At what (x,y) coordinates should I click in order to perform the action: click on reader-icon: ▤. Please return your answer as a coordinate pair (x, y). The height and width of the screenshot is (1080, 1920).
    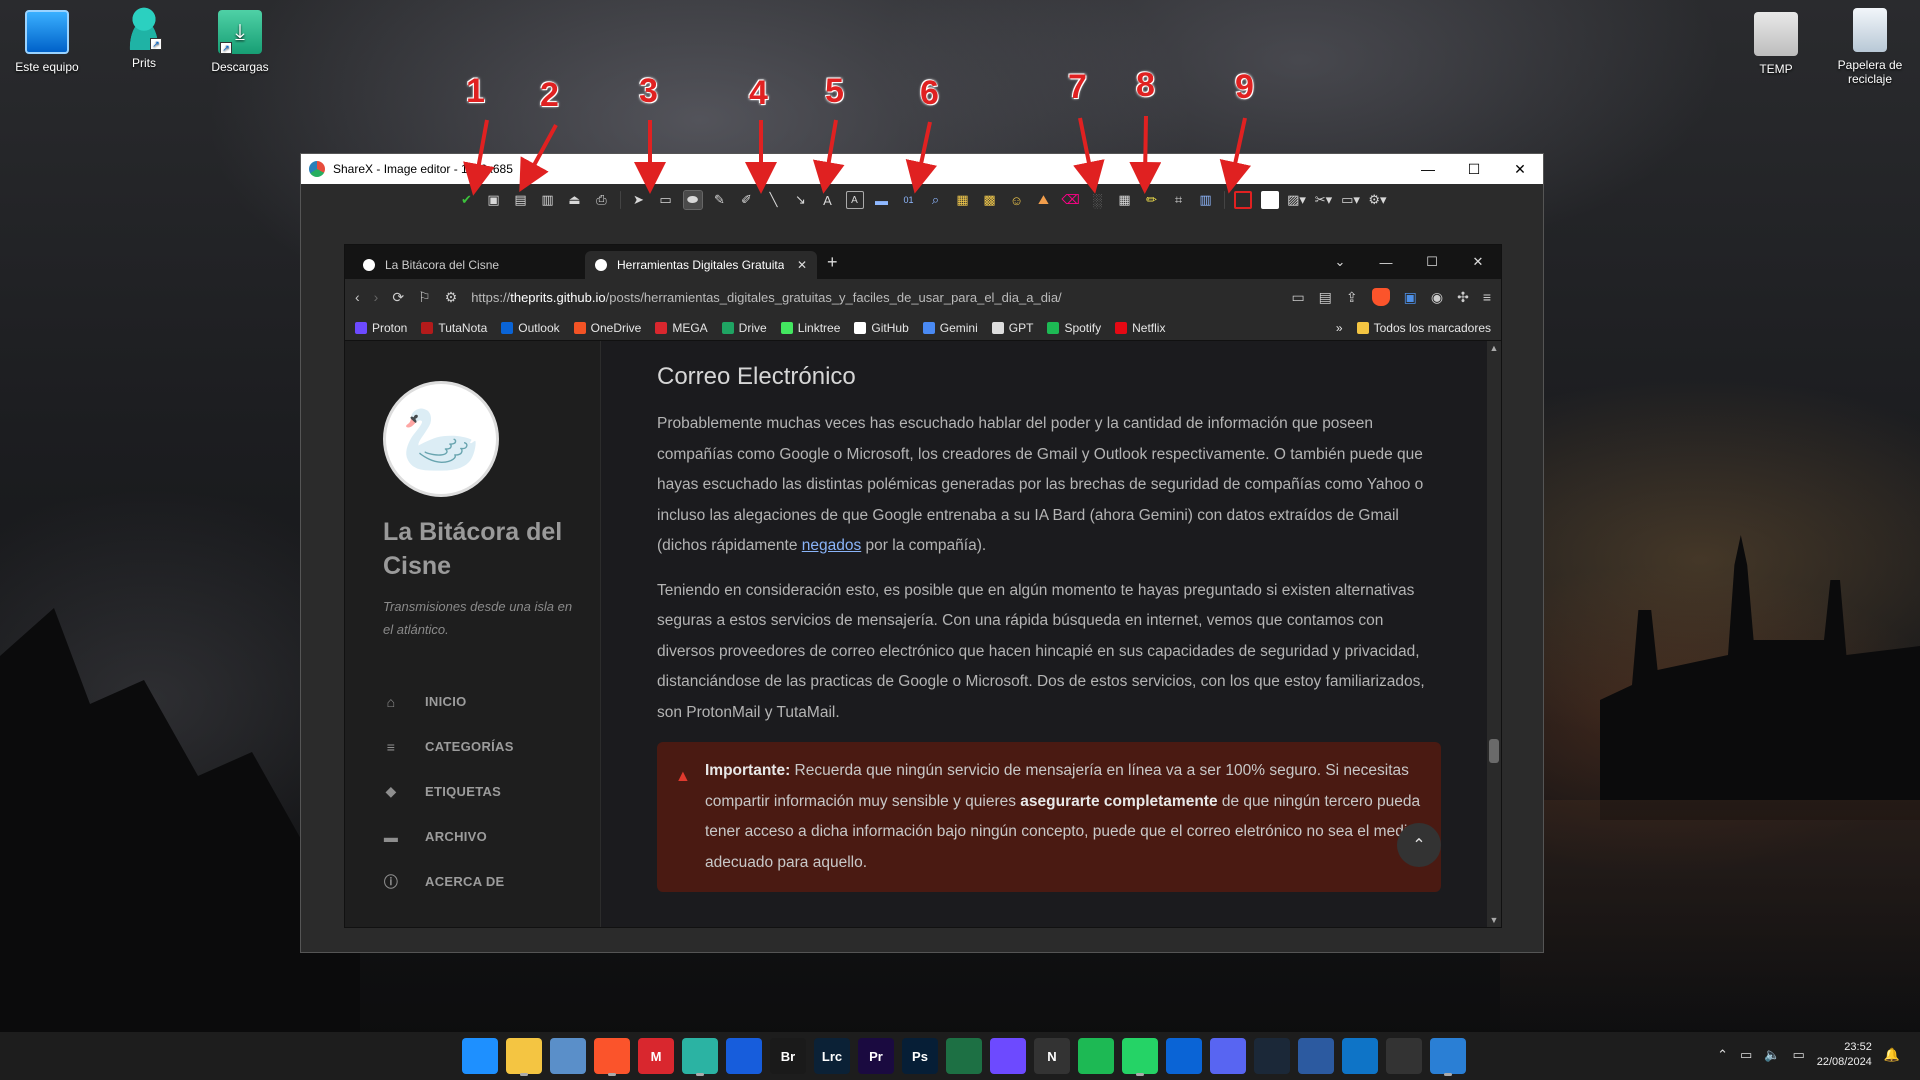
    Looking at the image, I should click on (1325, 297).